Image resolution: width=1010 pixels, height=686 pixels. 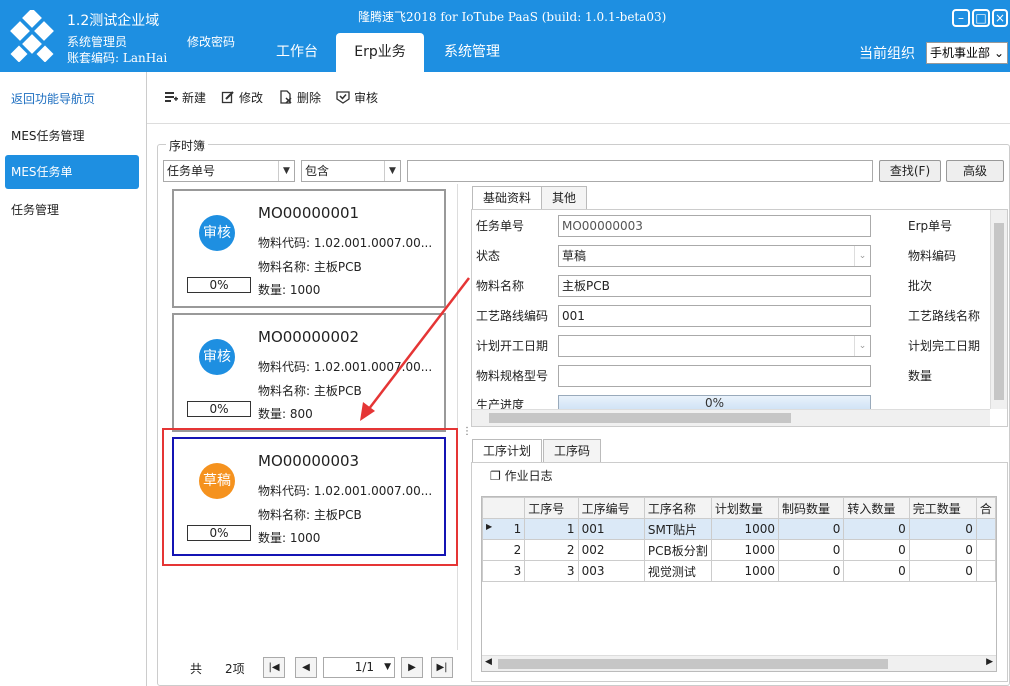 I want to click on pager: 共 2项 |◀ ◀ 1/1 ▼ ▶ ▶|, so click(x=308, y=667).